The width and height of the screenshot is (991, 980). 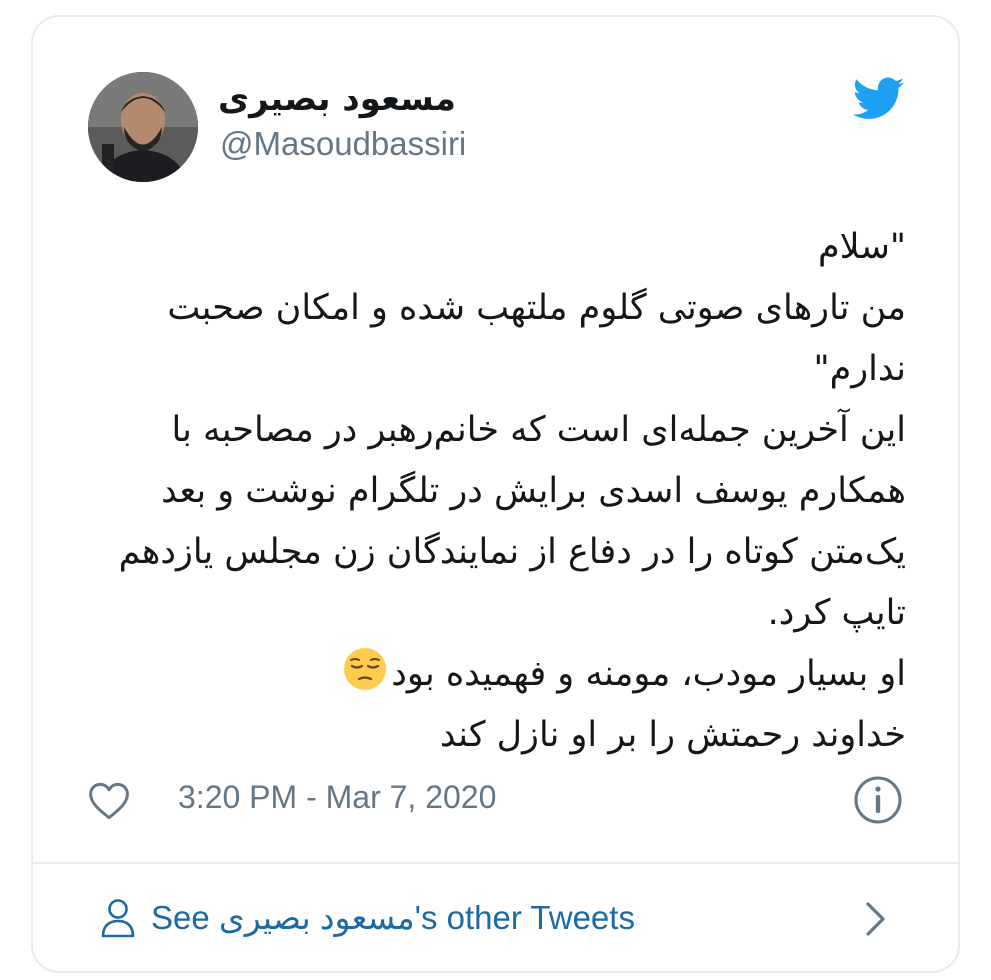 I want to click on chevron-right-icon, so click(x=876, y=919).